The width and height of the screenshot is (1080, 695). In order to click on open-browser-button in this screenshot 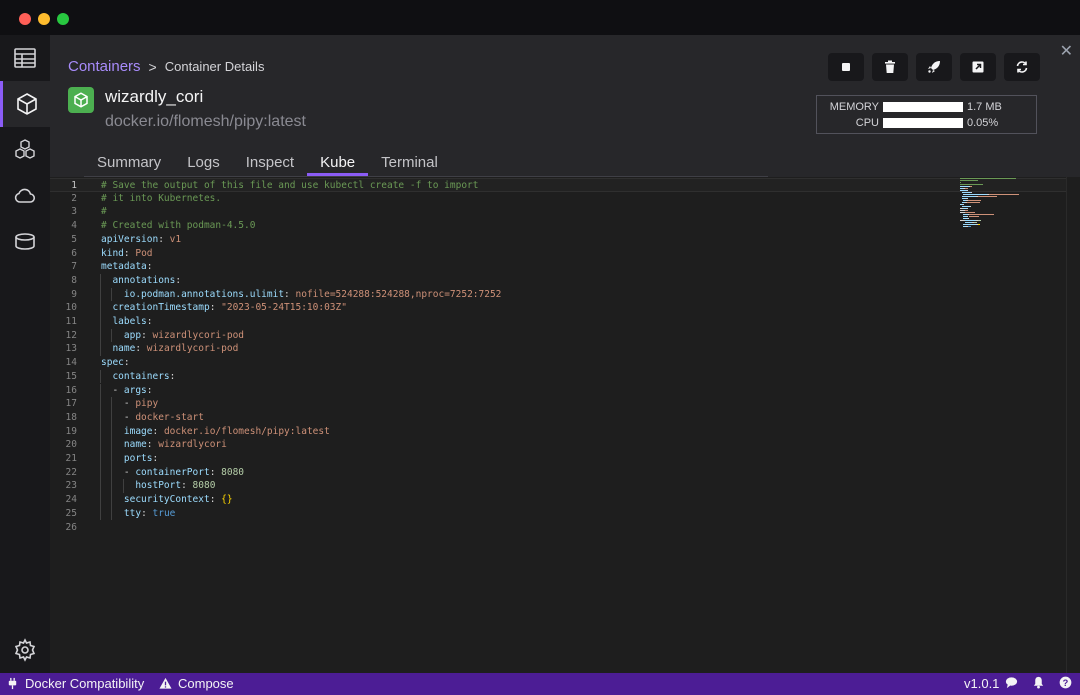, I will do `click(978, 67)`.